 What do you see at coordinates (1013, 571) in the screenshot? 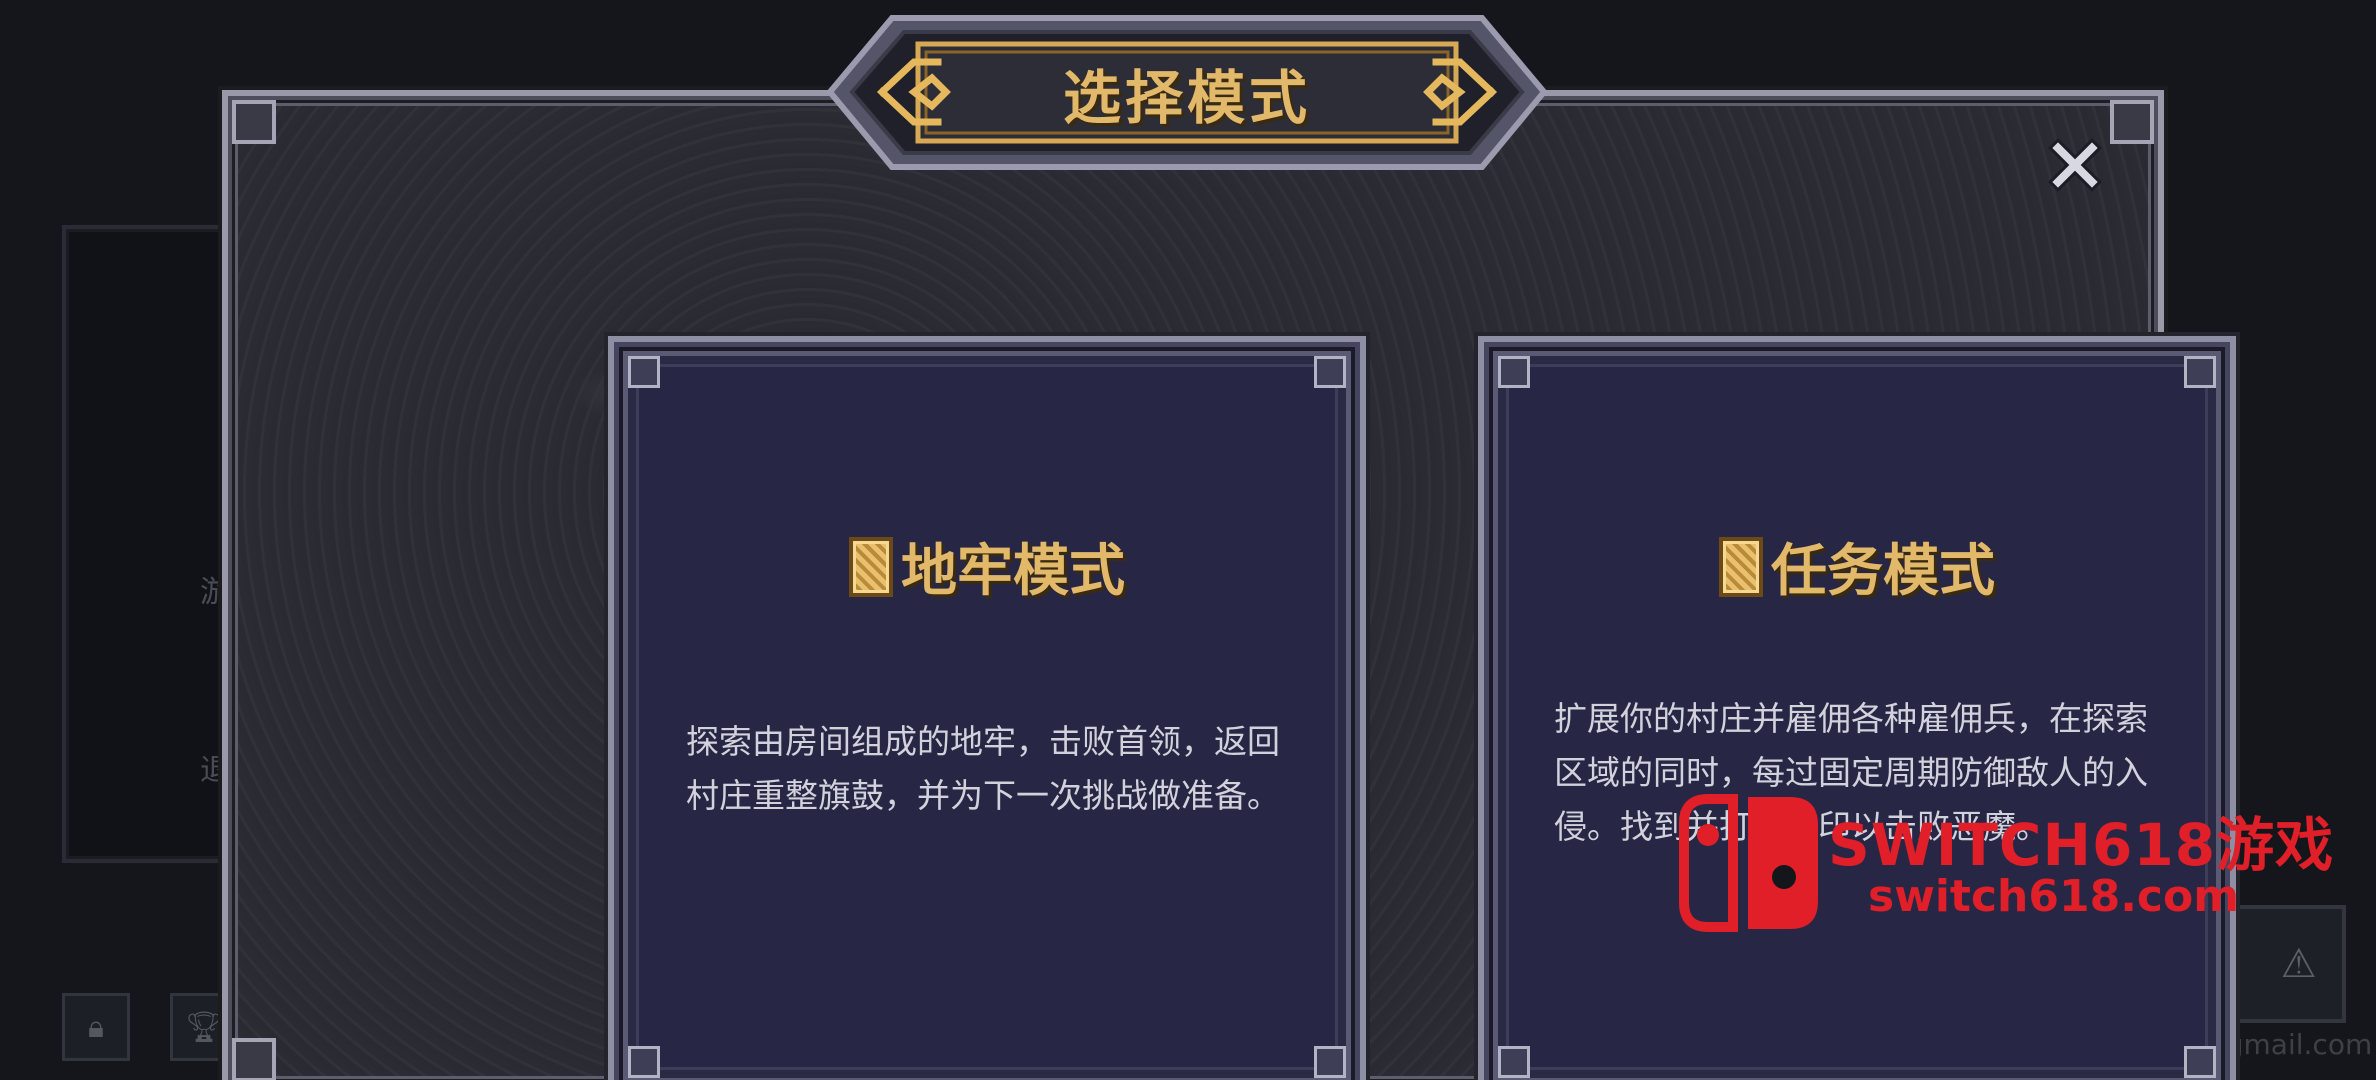
I see `dungeon-mode-title: 地牢模式` at bounding box center [1013, 571].